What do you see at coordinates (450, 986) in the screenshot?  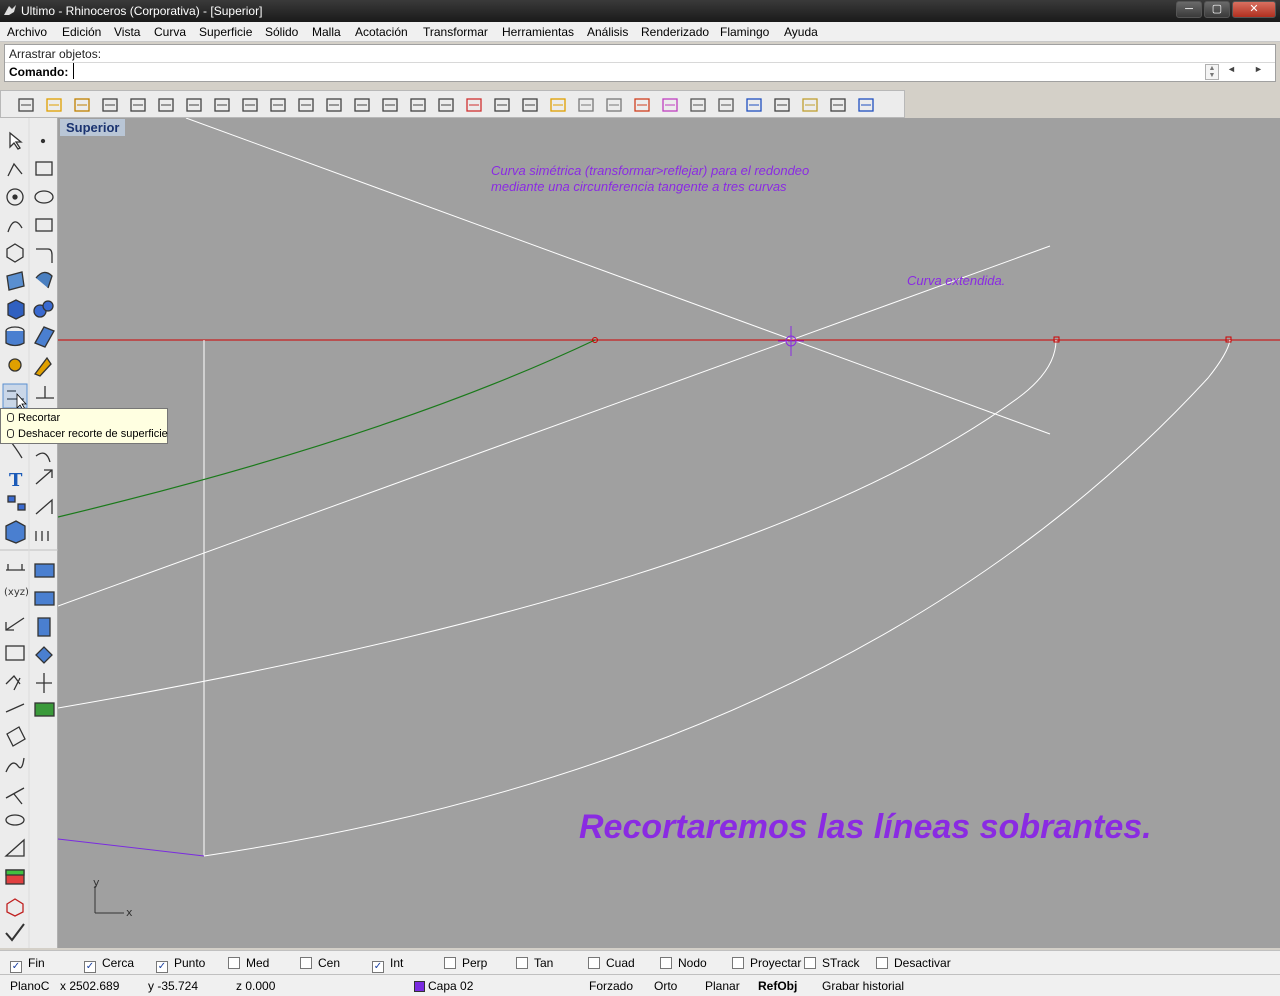 I see `status-layer: Capa 02` at bounding box center [450, 986].